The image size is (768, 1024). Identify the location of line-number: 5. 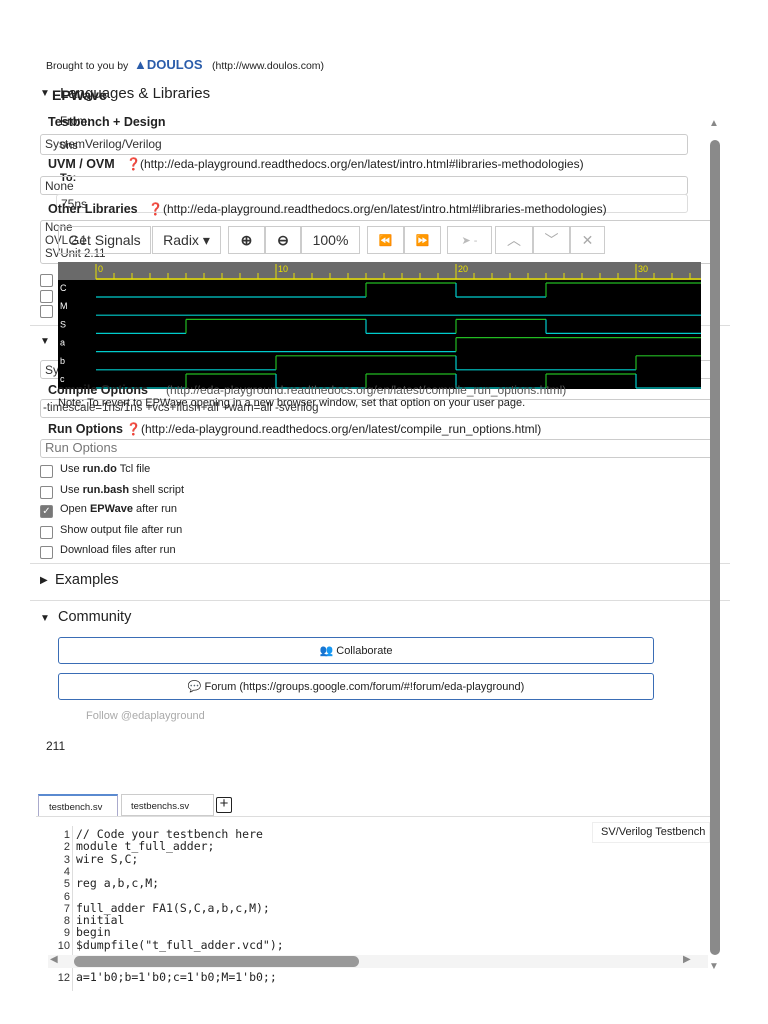
(66, 884).